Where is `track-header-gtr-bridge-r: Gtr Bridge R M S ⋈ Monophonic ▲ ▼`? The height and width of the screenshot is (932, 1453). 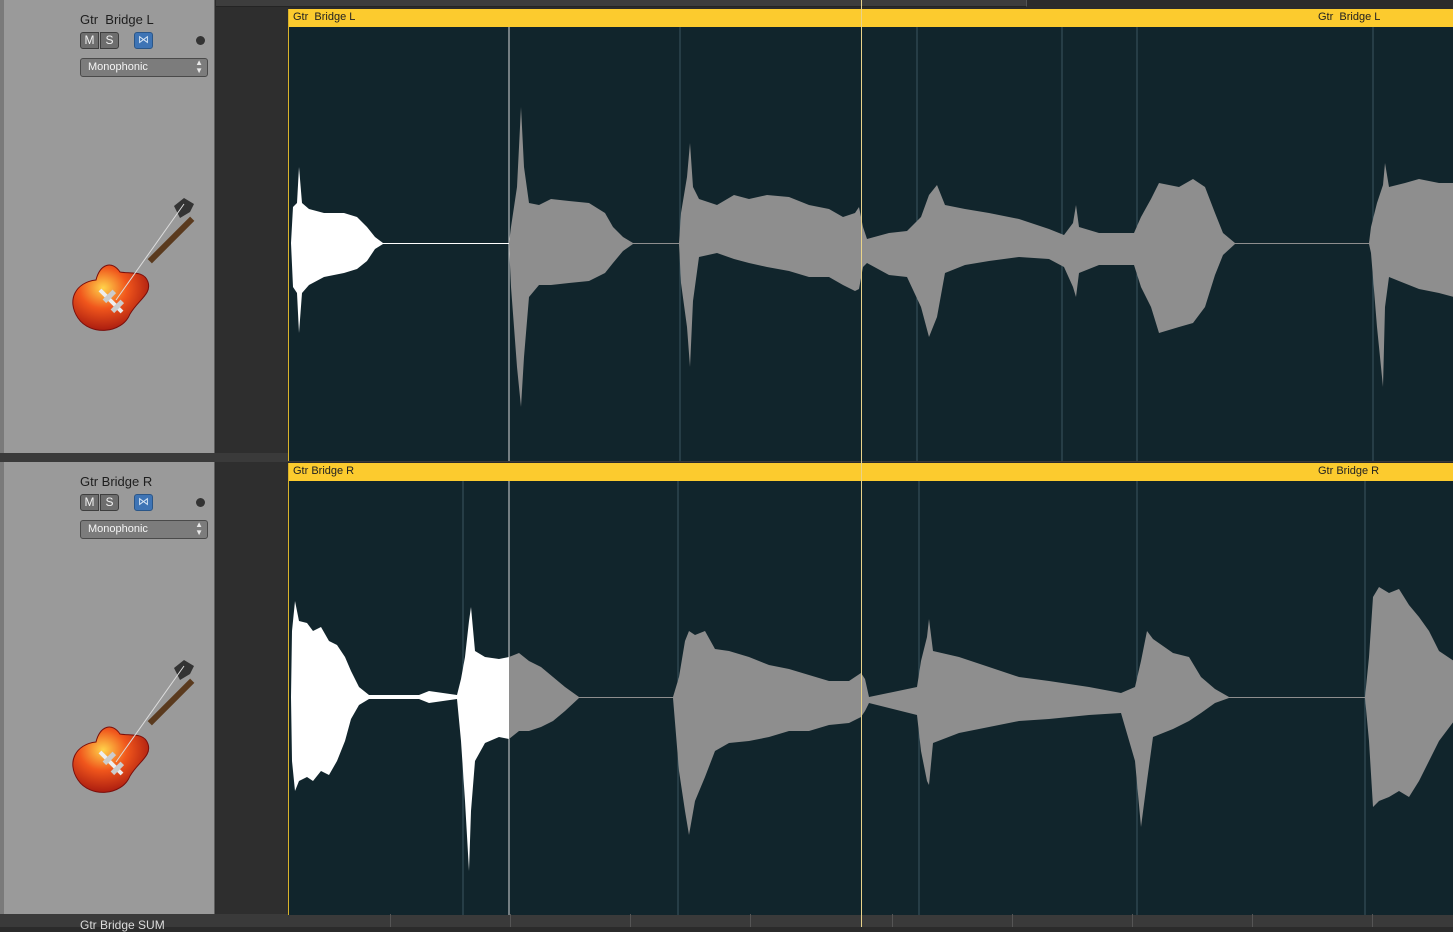
track-header-gtr-bridge-r: Gtr Bridge R M S ⋈ Monophonic ▲ ▼ is located at coordinates (109, 688).